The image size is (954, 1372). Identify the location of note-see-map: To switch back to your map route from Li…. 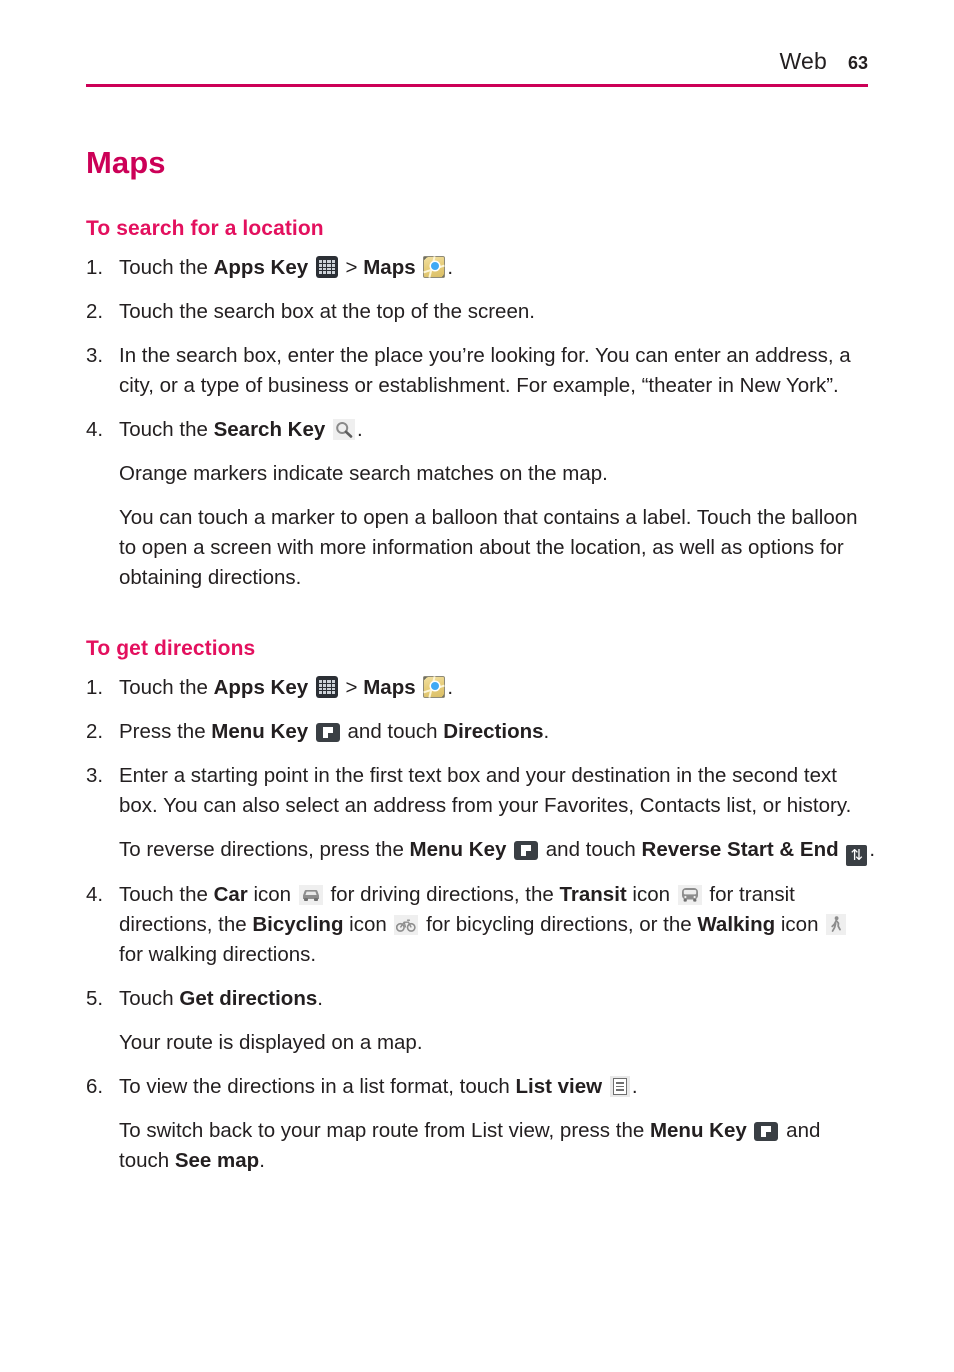
(470, 1145).